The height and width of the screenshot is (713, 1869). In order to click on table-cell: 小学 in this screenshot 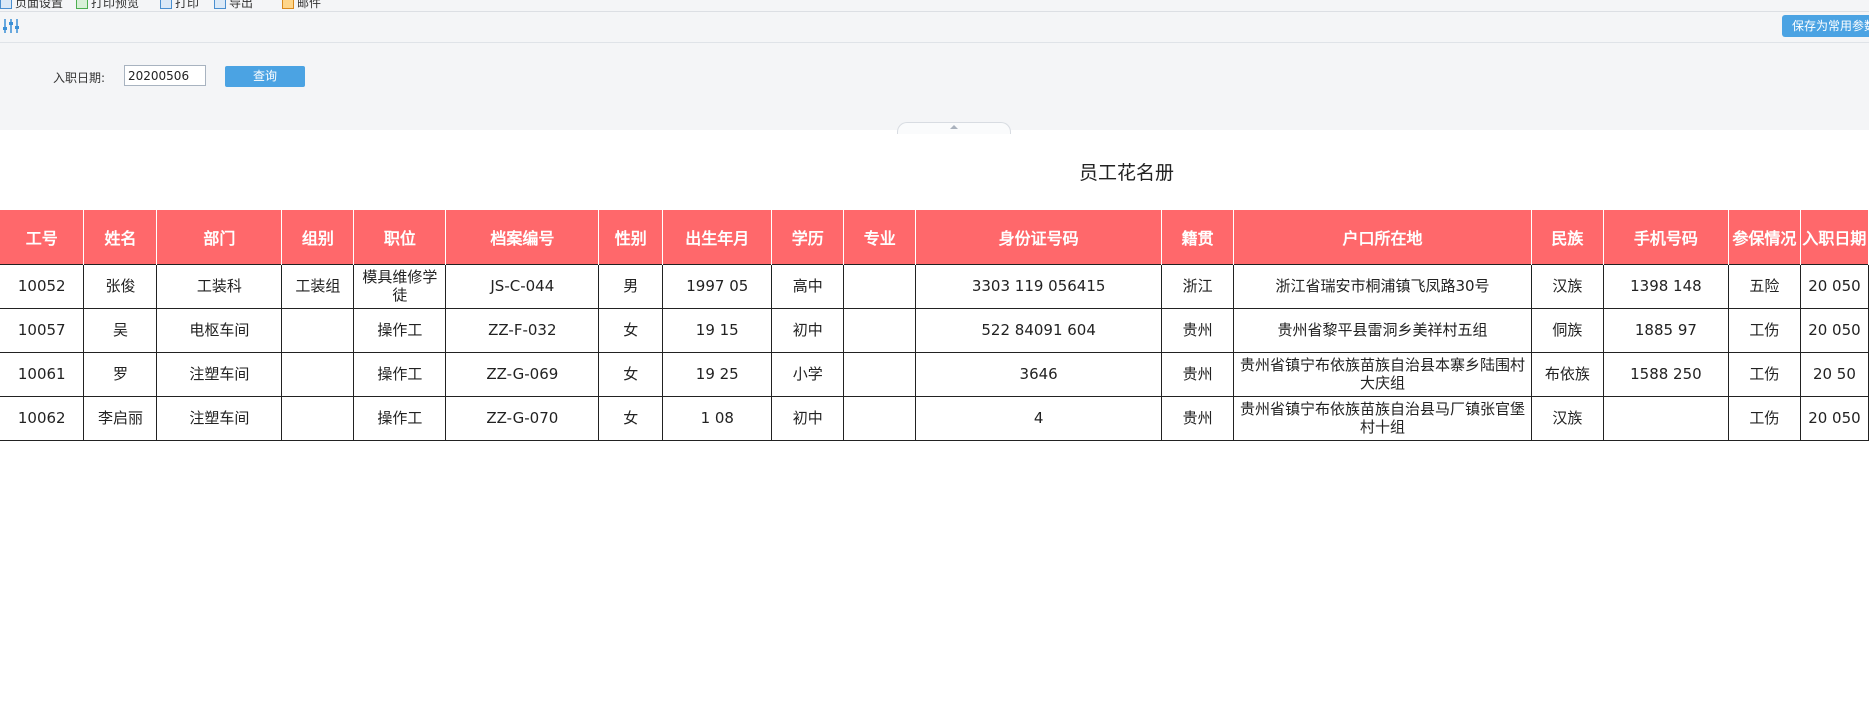, I will do `click(808, 374)`.